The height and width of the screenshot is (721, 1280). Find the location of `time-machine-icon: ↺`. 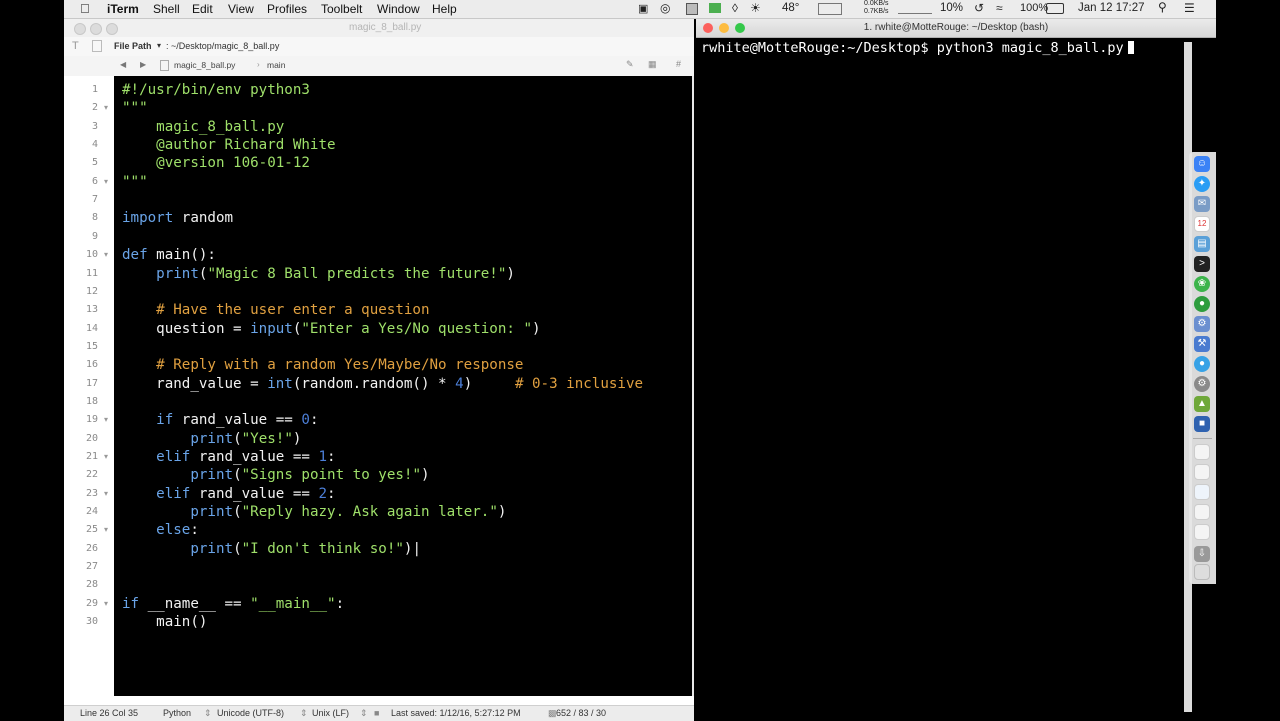

time-machine-icon: ↺ is located at coordinates (979, 8).